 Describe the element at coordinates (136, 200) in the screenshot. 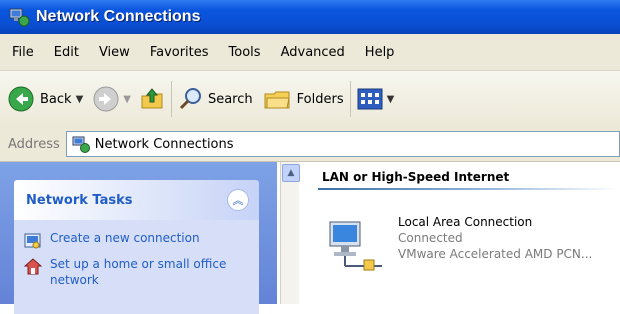

I see `network-tasks-header: Network Tasks ︽` at that location.